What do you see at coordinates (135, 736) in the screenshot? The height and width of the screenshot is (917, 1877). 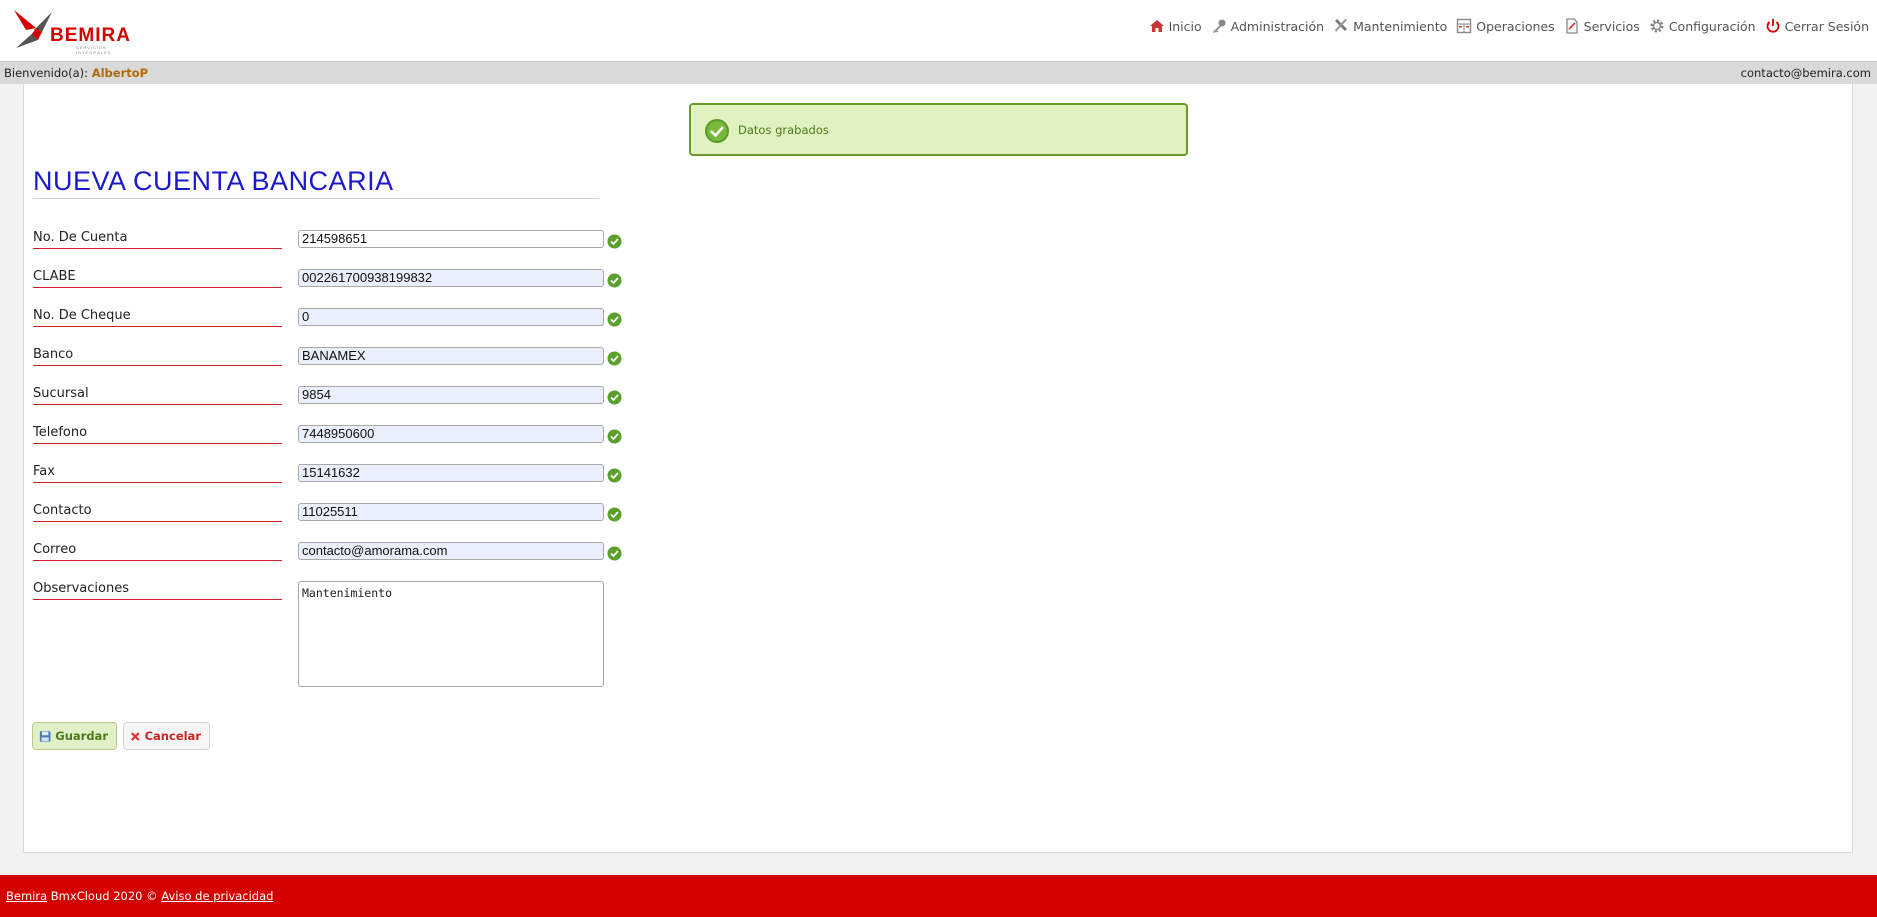 I see `close-icon` at bounding box center [135, 736].